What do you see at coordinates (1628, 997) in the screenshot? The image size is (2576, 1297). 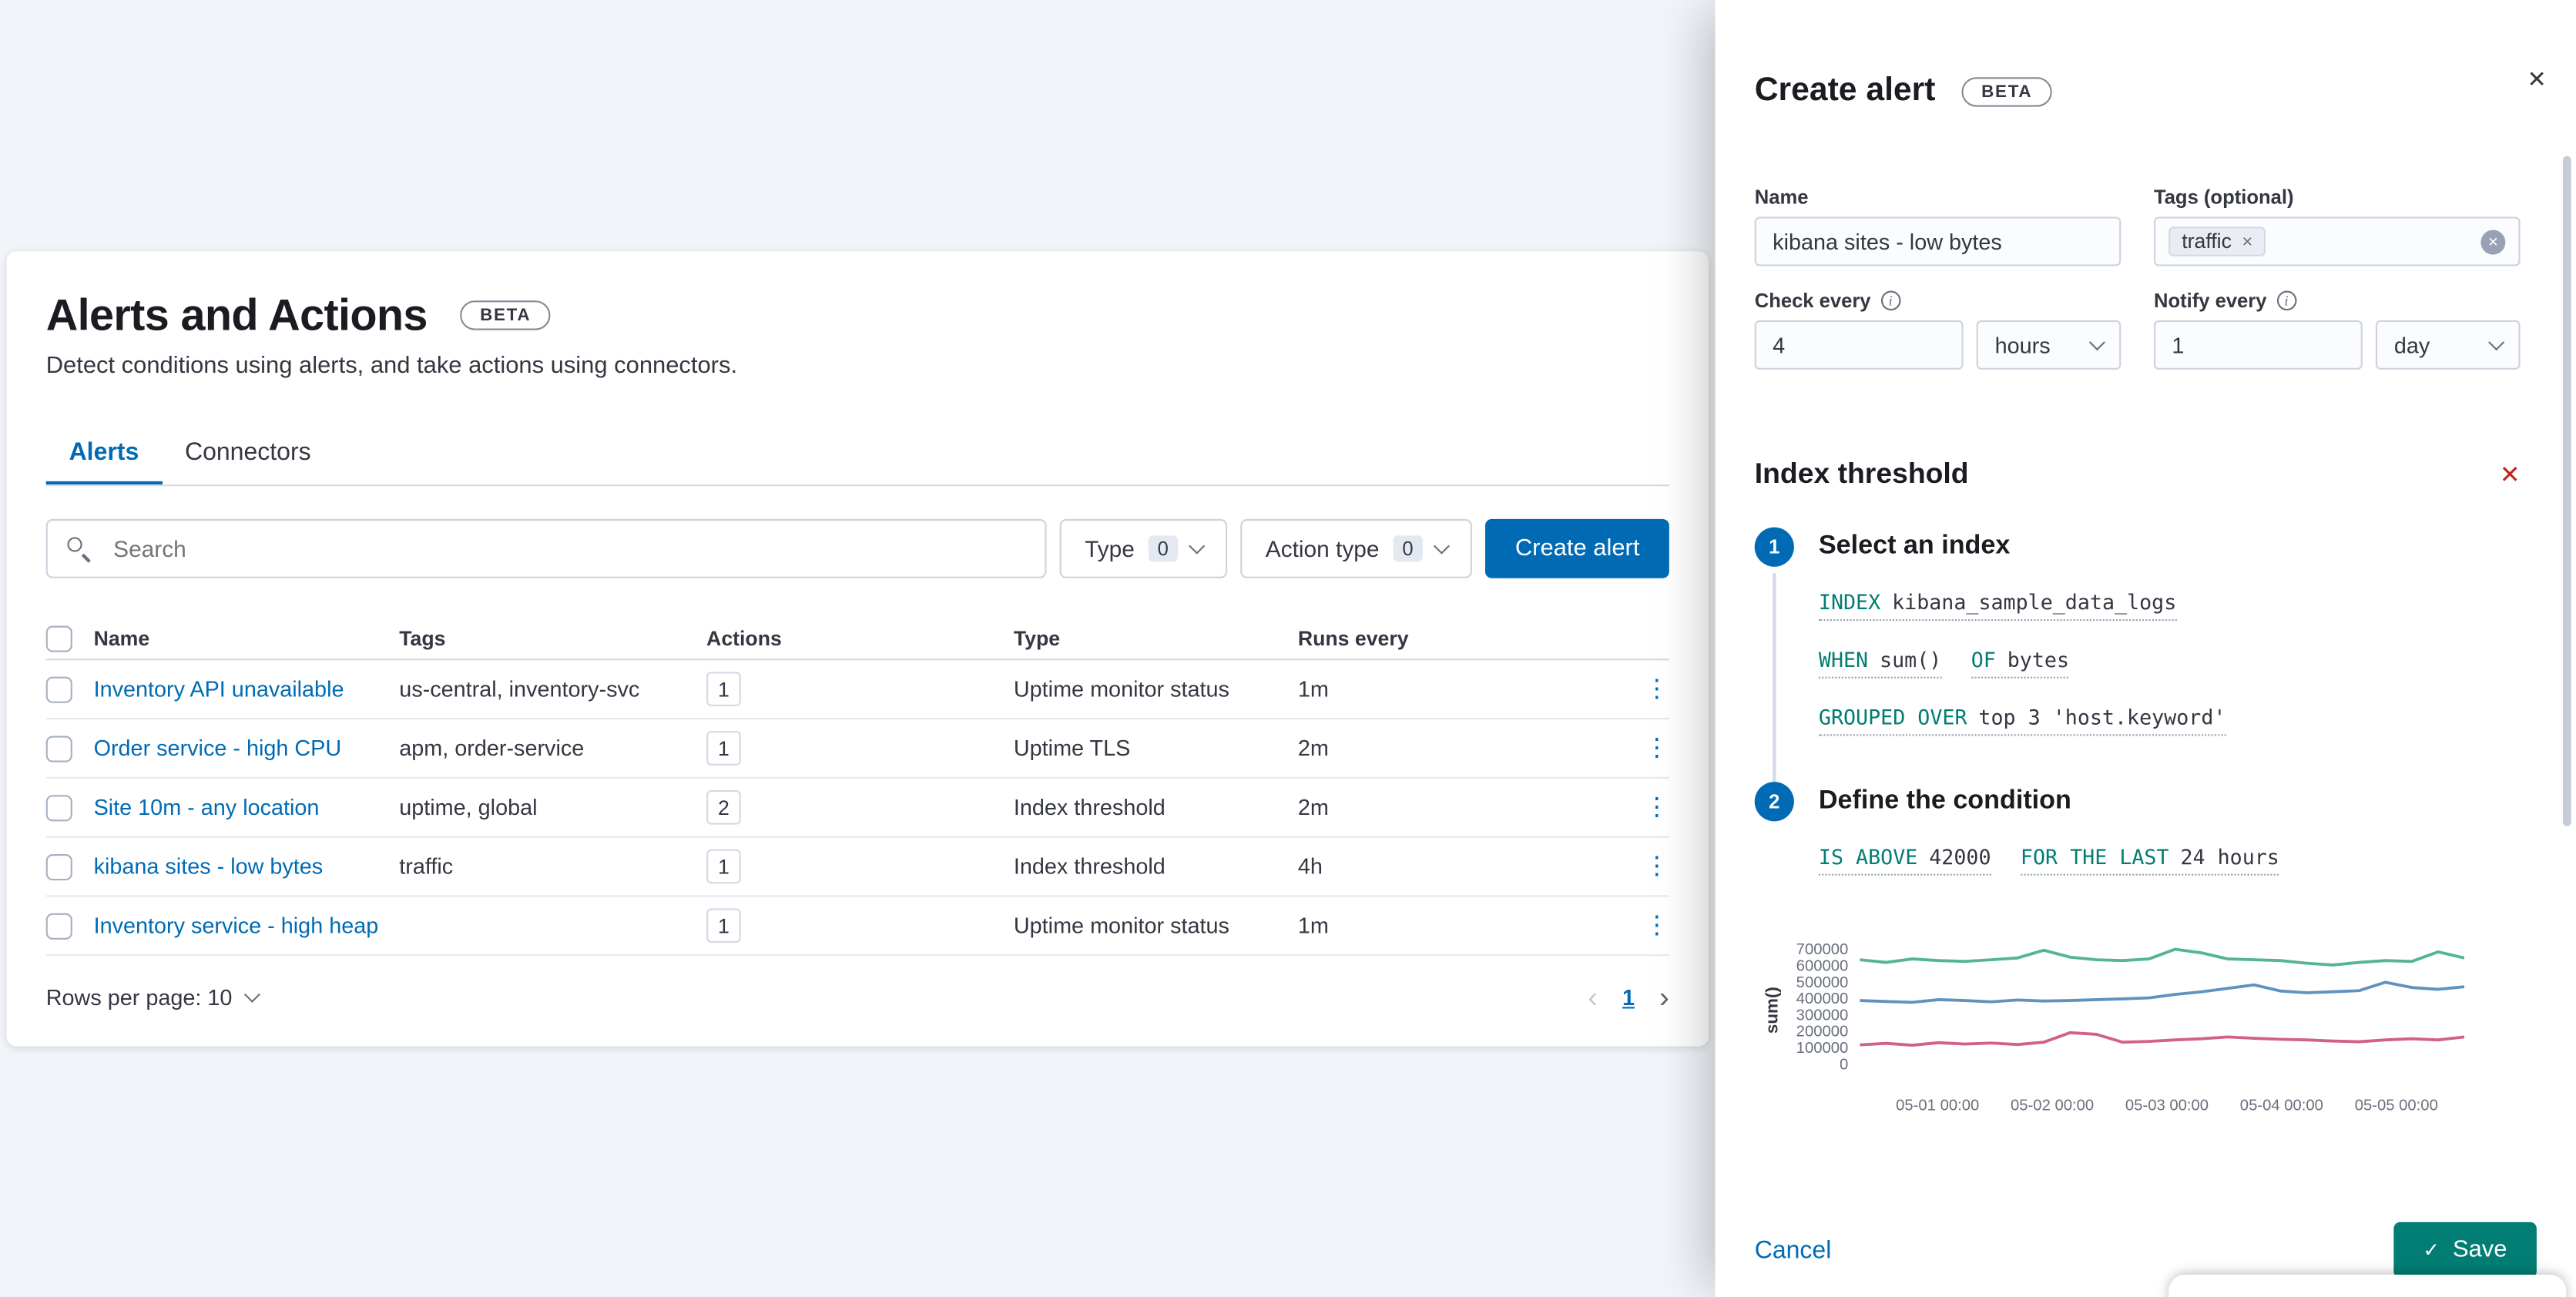 I see `page-number-button: 1` at bounding box center [1628, 997].